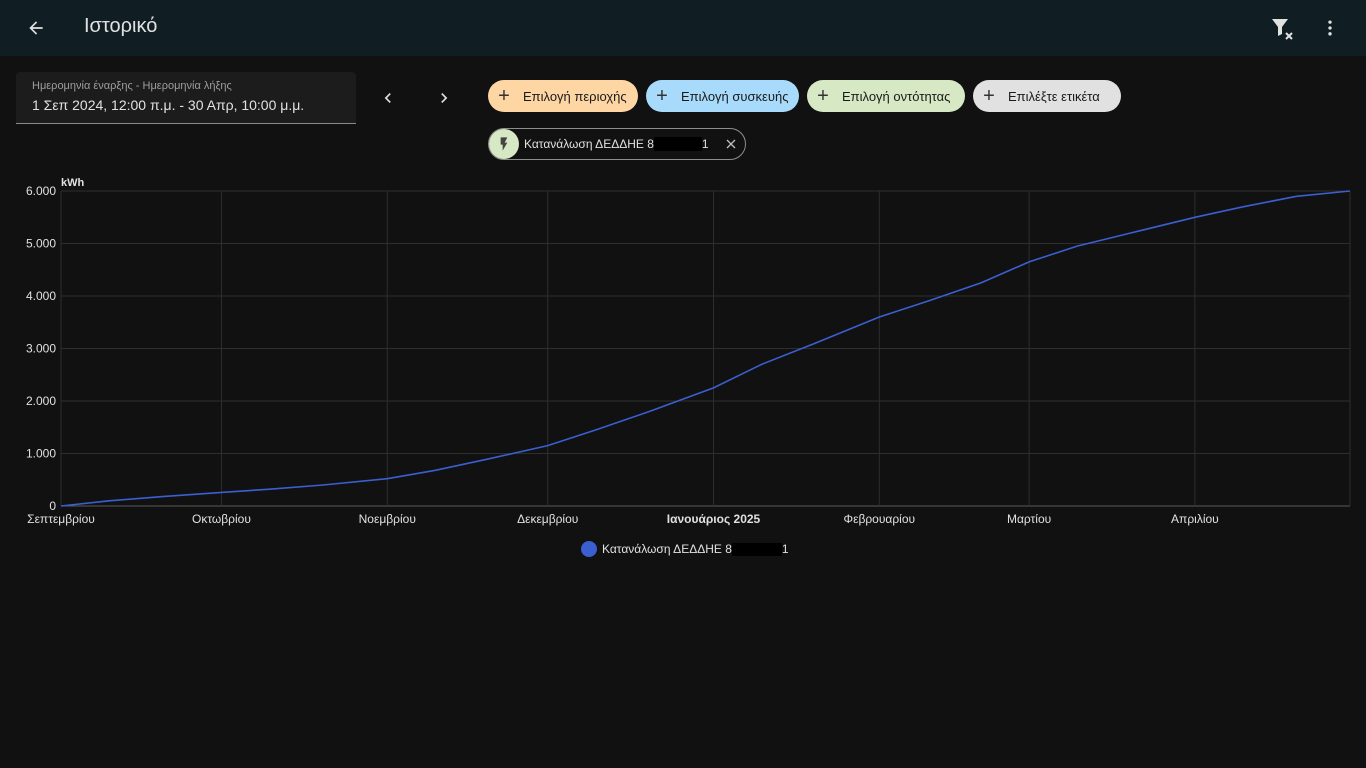 The height and width of the screenshot is (768, 1366). What do you see at coordinates (575, 96) in the screenshot?
I see `select-area-label: Επιλογή περιοχής` at bounding box center [575, 96].